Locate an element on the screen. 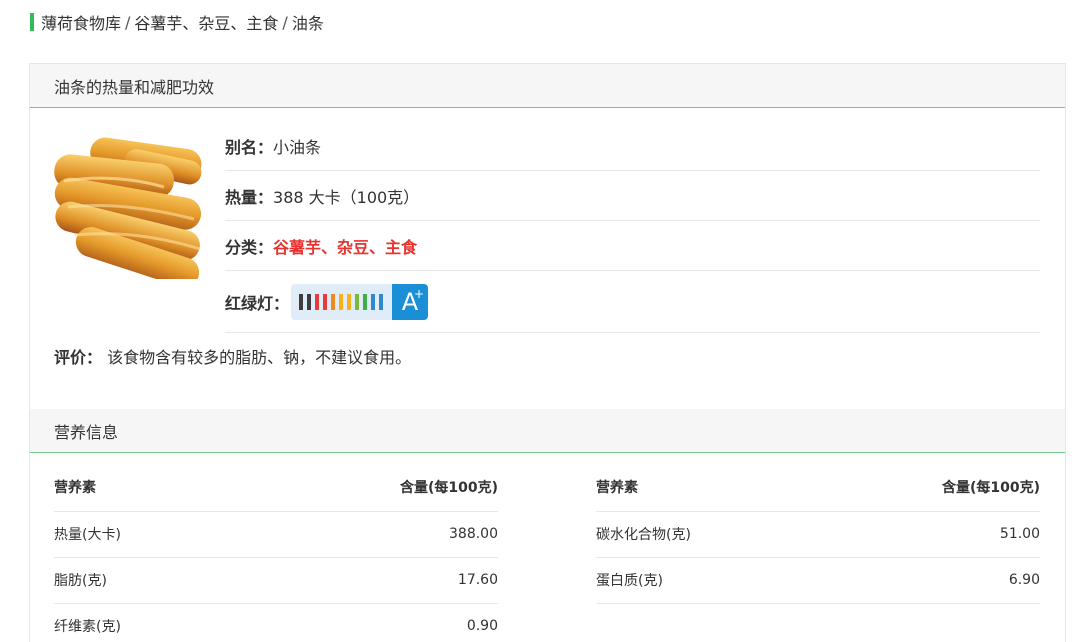  calorie-value: 388 大卡（100克） is located at coordinates (346, 197).